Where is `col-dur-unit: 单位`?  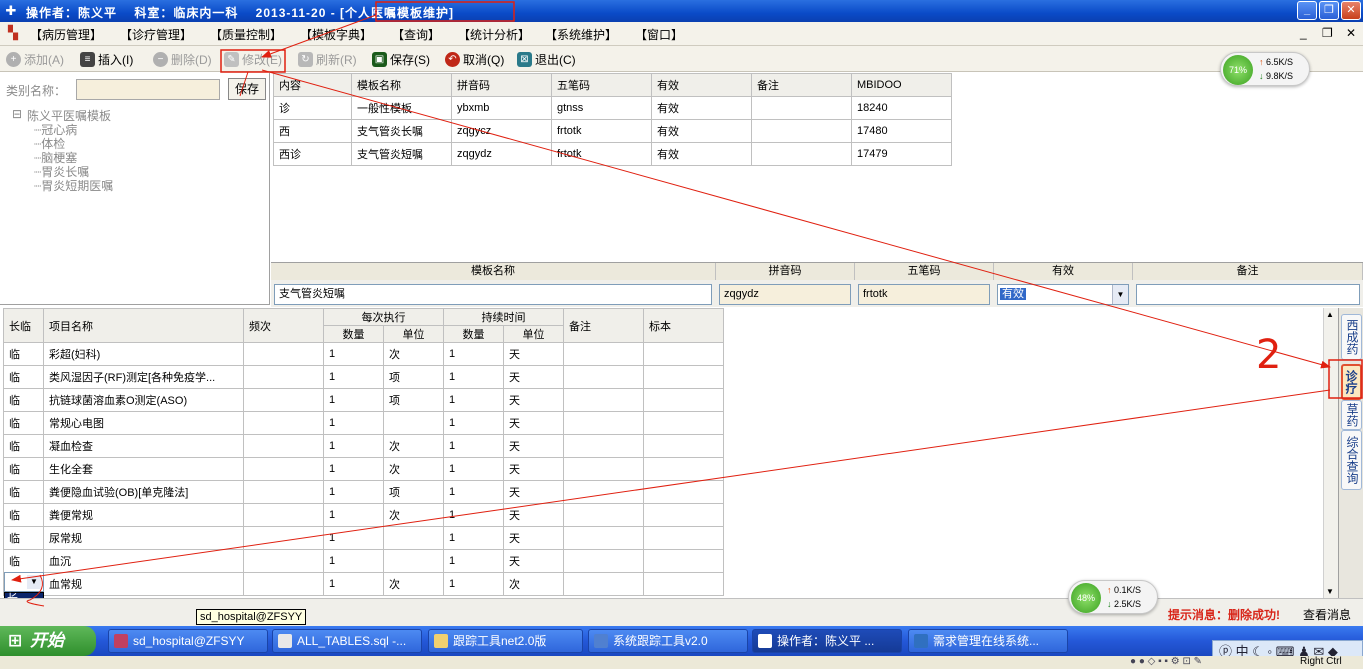 col-dur-unit: 单位 is located at coordinates (533, 334).